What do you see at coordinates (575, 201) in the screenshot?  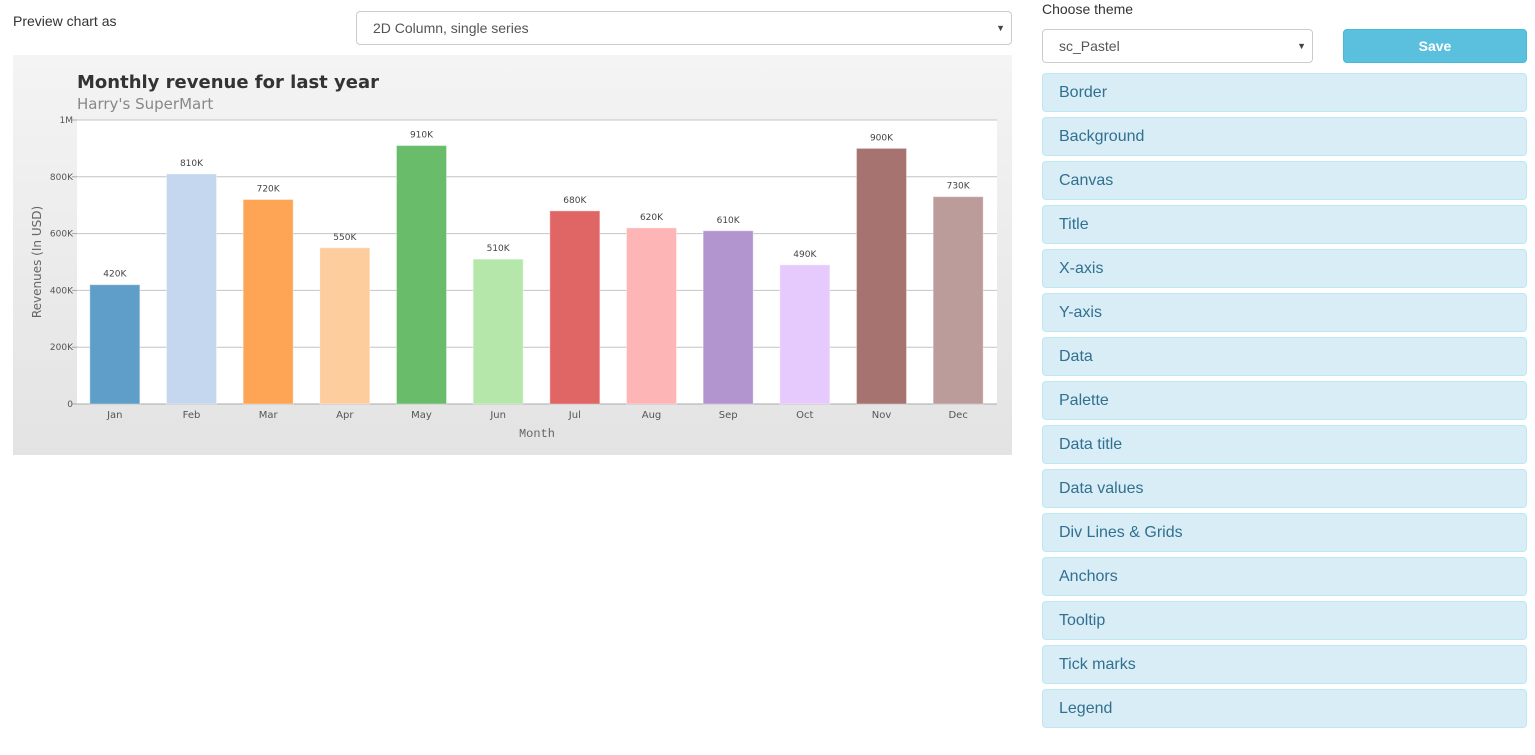 I see `data-value-label: 680K` at bounding box center [575, 201].